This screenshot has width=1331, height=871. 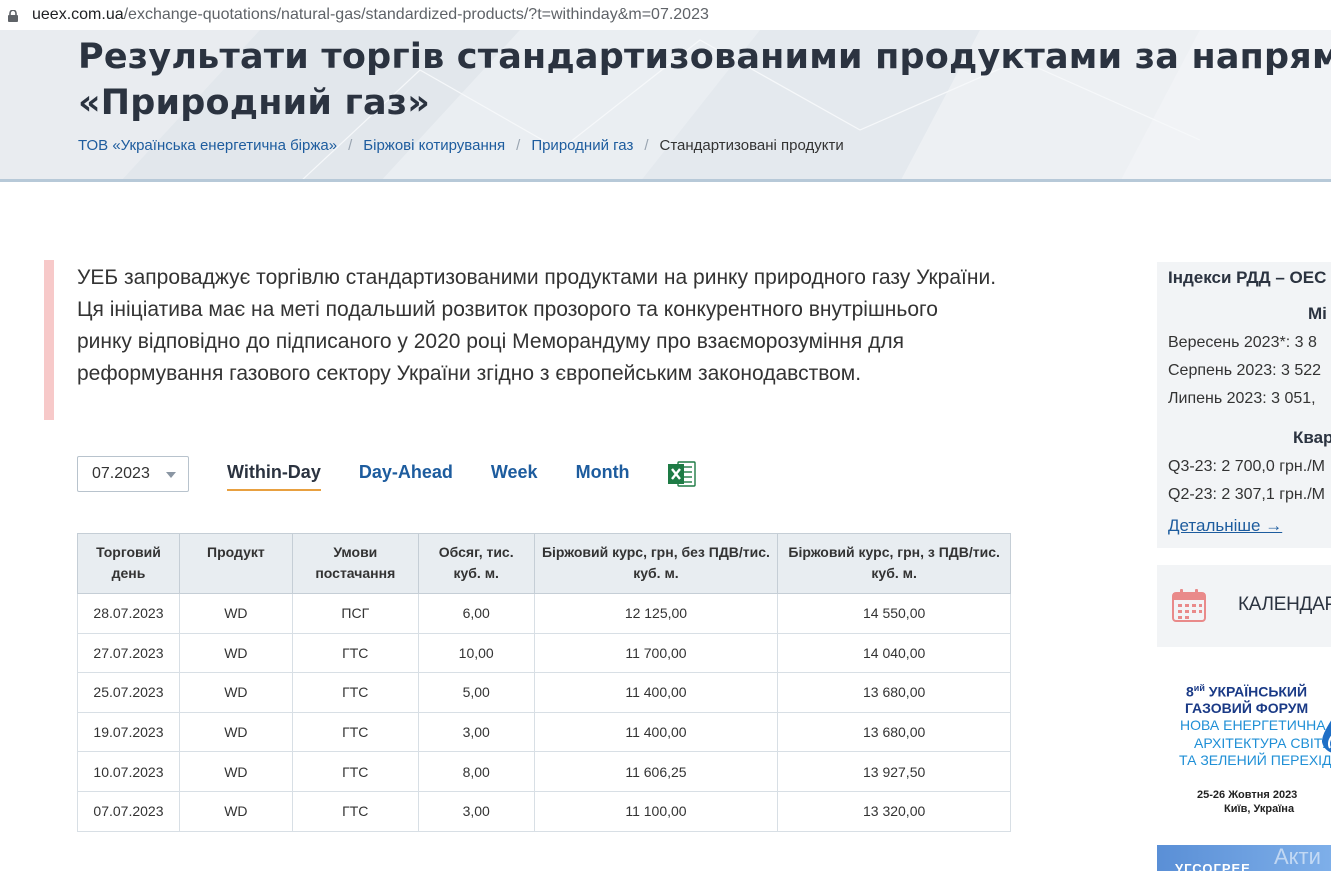 I want to click on table-row: 07.07.2023 WD ГТС 3,00 11 100,00 13 320,00, so click(x=544, y=811).